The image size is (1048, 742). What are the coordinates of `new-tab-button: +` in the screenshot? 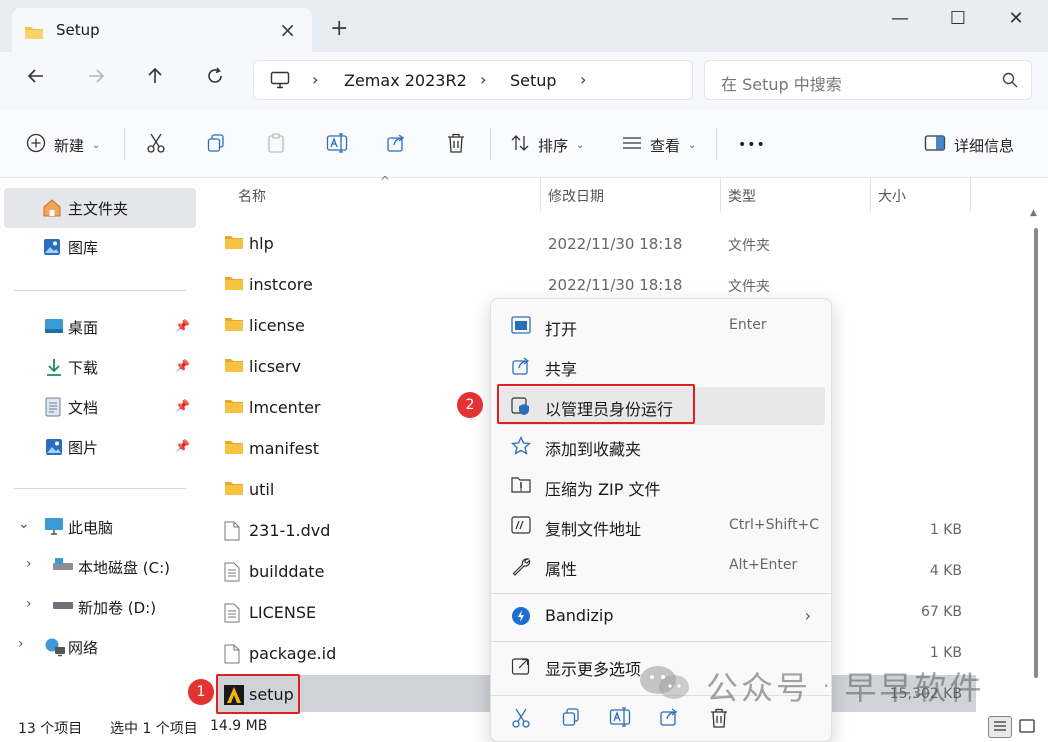 It's located at (339, 28).